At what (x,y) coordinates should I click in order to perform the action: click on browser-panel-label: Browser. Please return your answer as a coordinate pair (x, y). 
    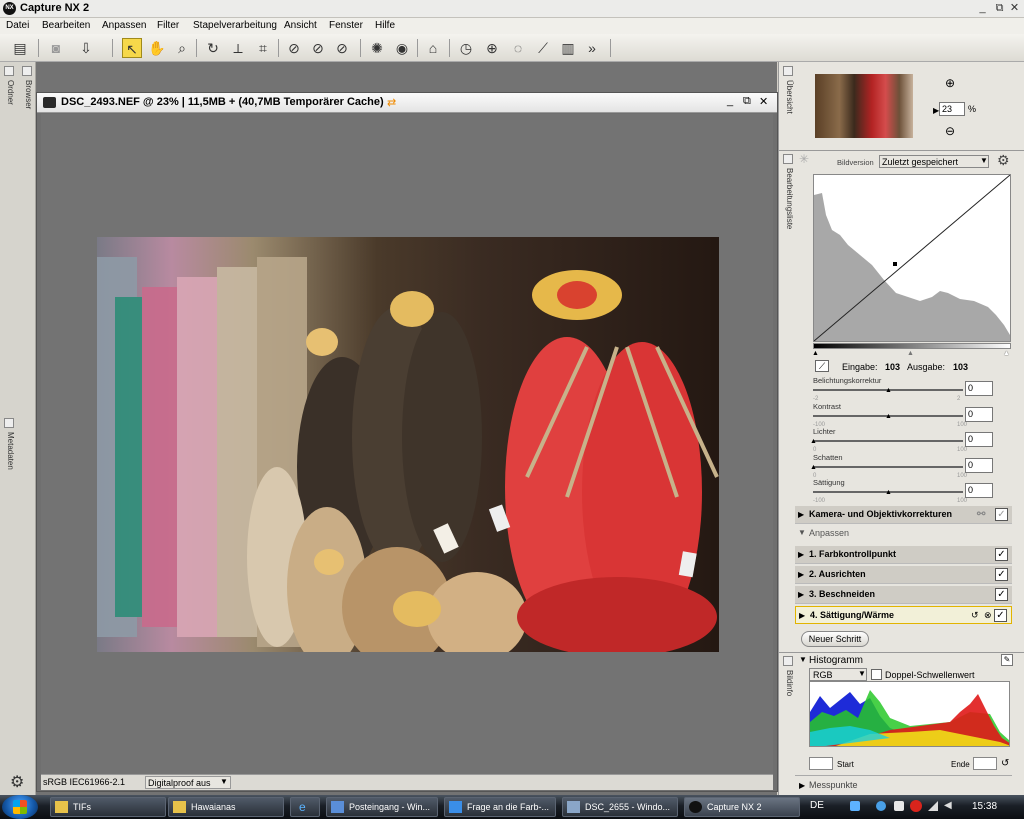
    Looking at the image, I should click on (28, 94).